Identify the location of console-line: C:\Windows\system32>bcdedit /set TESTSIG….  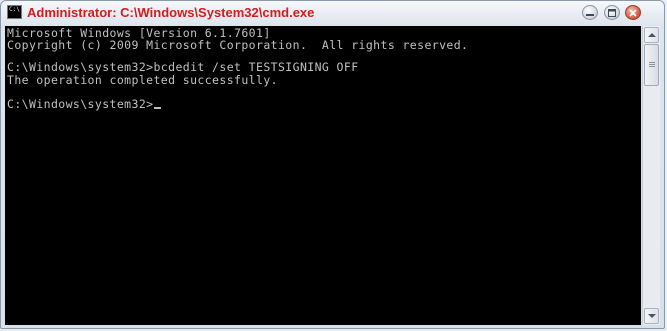
(183, 67).